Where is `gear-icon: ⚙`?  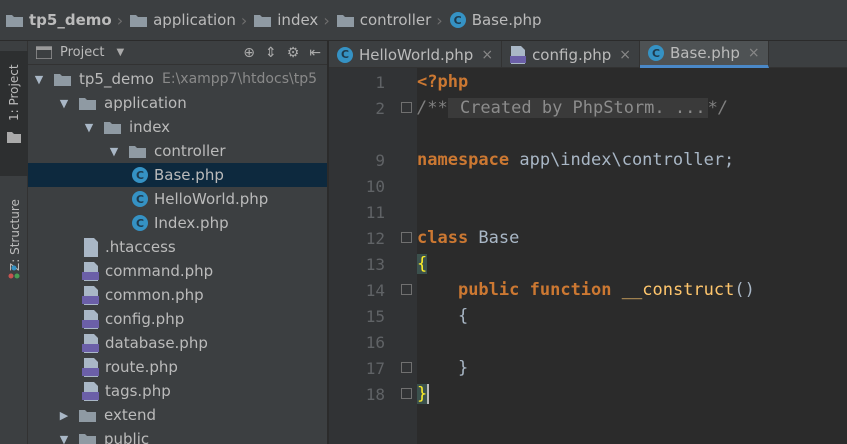
gear-icon: ⚙ is located at coordinates (293, 53).